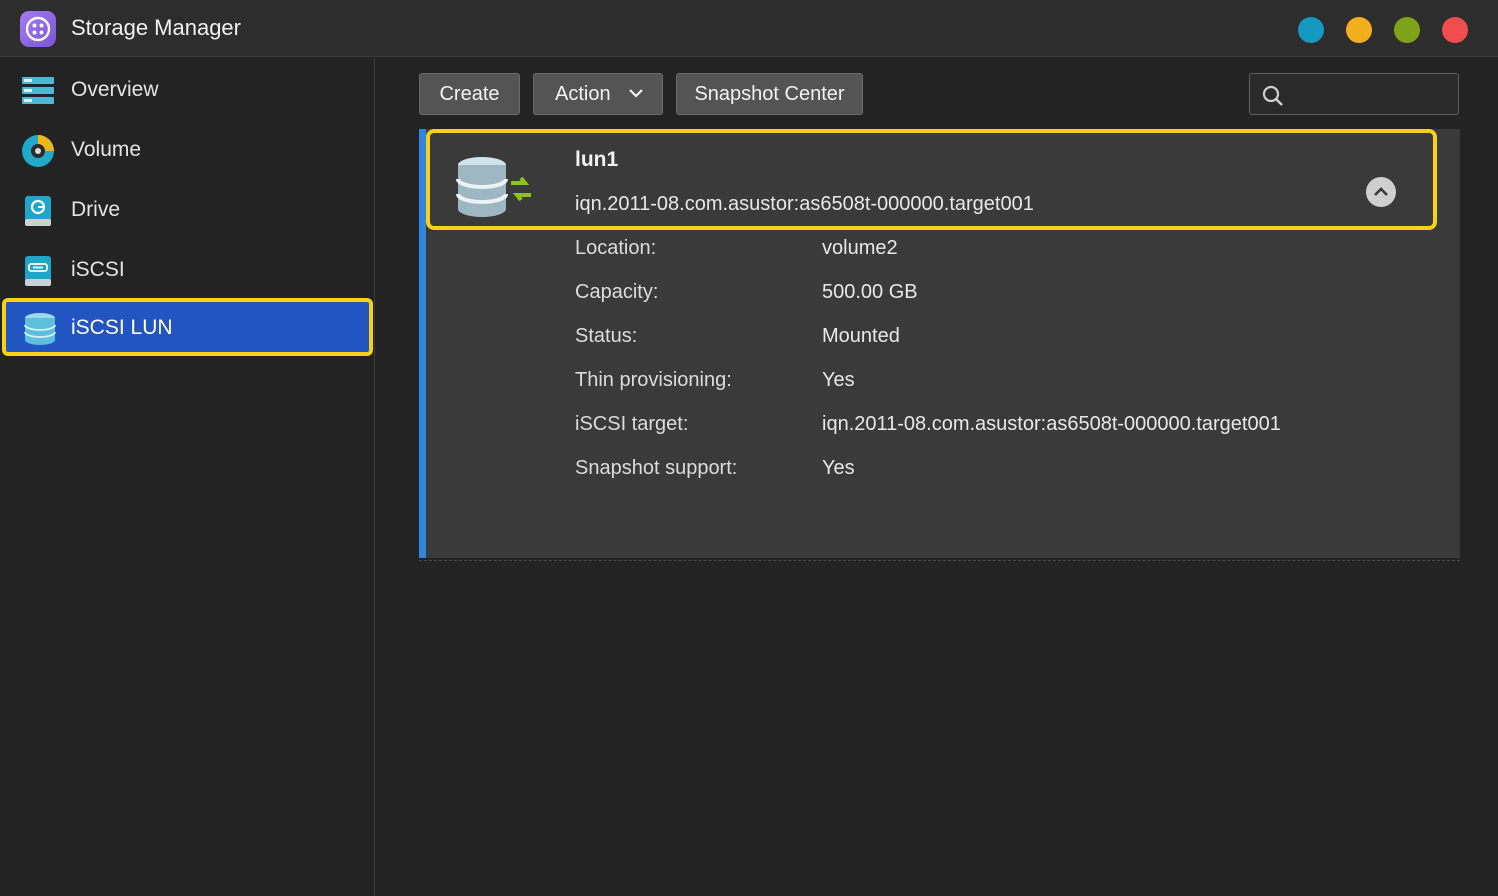 The height and width of the screenshot is (896, 1498). I want to click on sidebar-item-overview: Overview, so click(187, 90).